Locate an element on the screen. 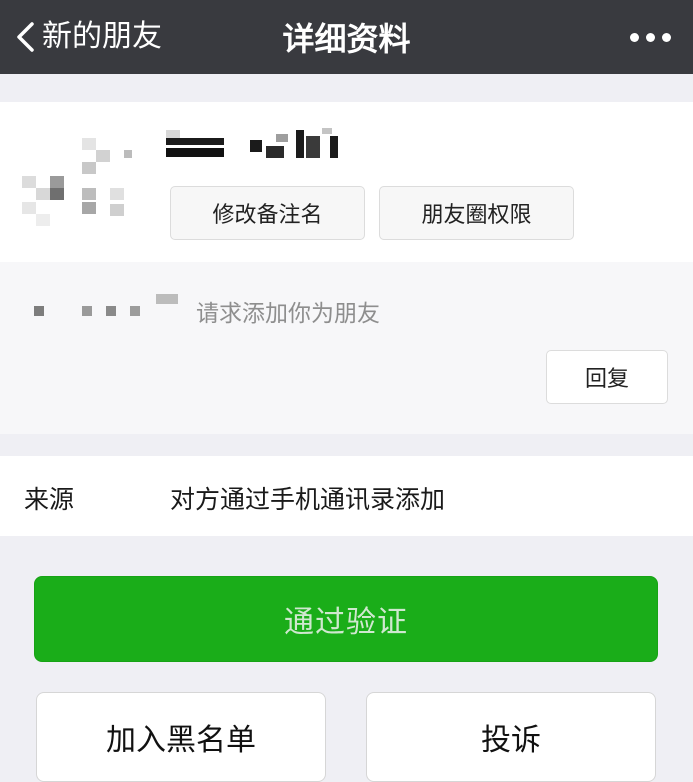  source-value: 对方通过手机通讯录添加 is located at coordinates (308, 499).